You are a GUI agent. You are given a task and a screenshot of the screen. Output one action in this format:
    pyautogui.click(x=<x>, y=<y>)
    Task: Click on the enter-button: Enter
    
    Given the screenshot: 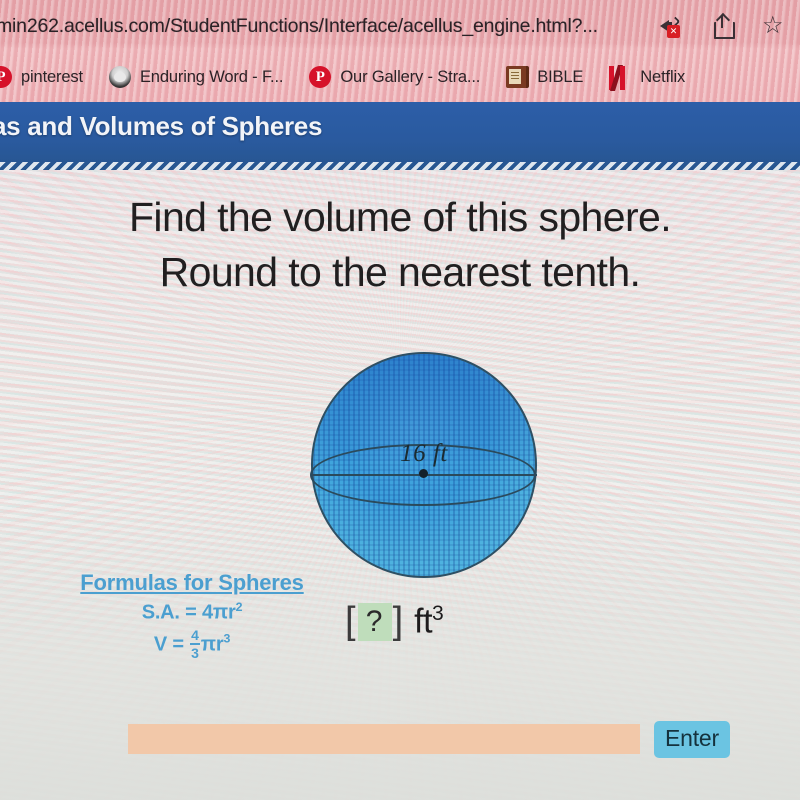 What is the action you would take?
    pyautogui.click(x=692, y=739)
    